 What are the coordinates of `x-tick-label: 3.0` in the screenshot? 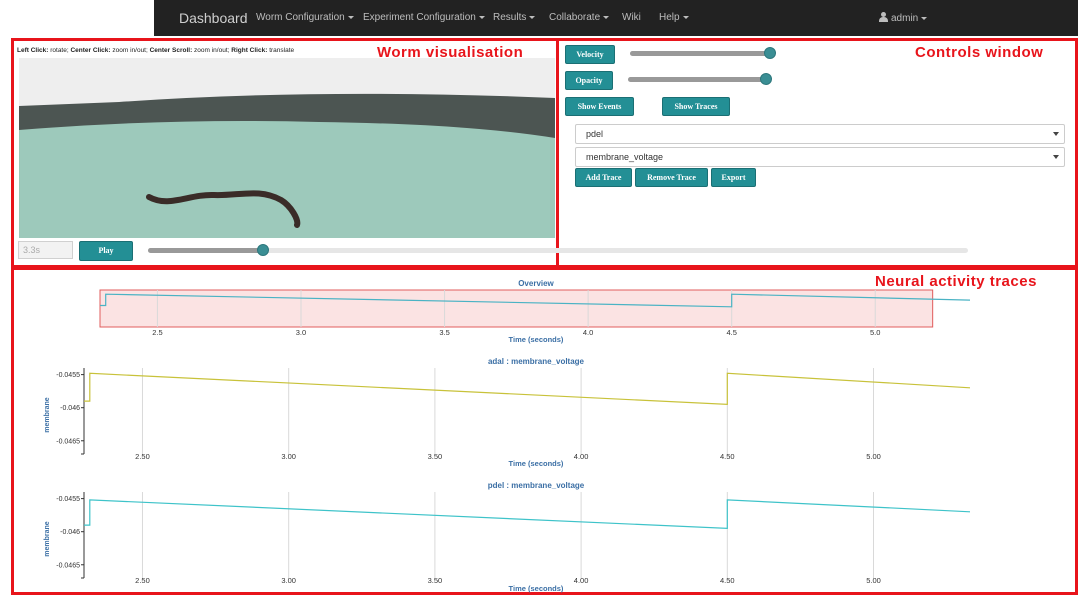 It's located at (301, 332).